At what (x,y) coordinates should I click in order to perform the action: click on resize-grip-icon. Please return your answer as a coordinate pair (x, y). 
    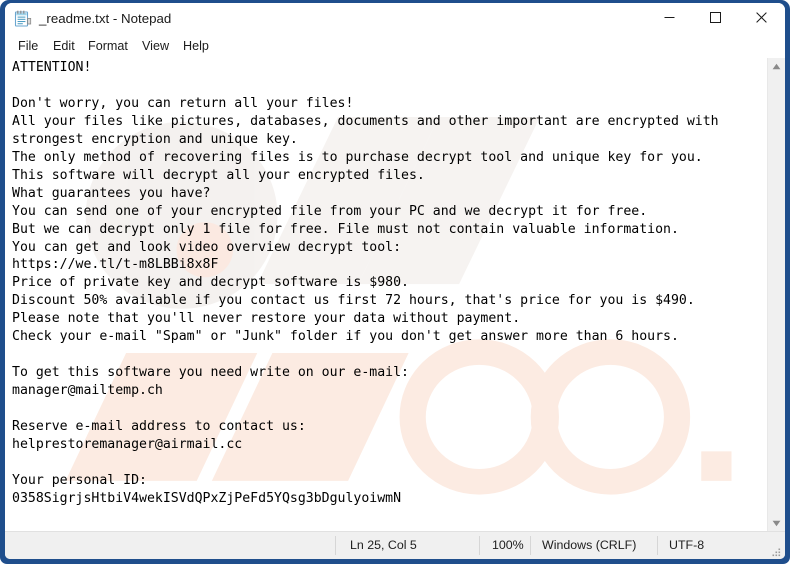
    Looking at the image, I should click on (776, 551).